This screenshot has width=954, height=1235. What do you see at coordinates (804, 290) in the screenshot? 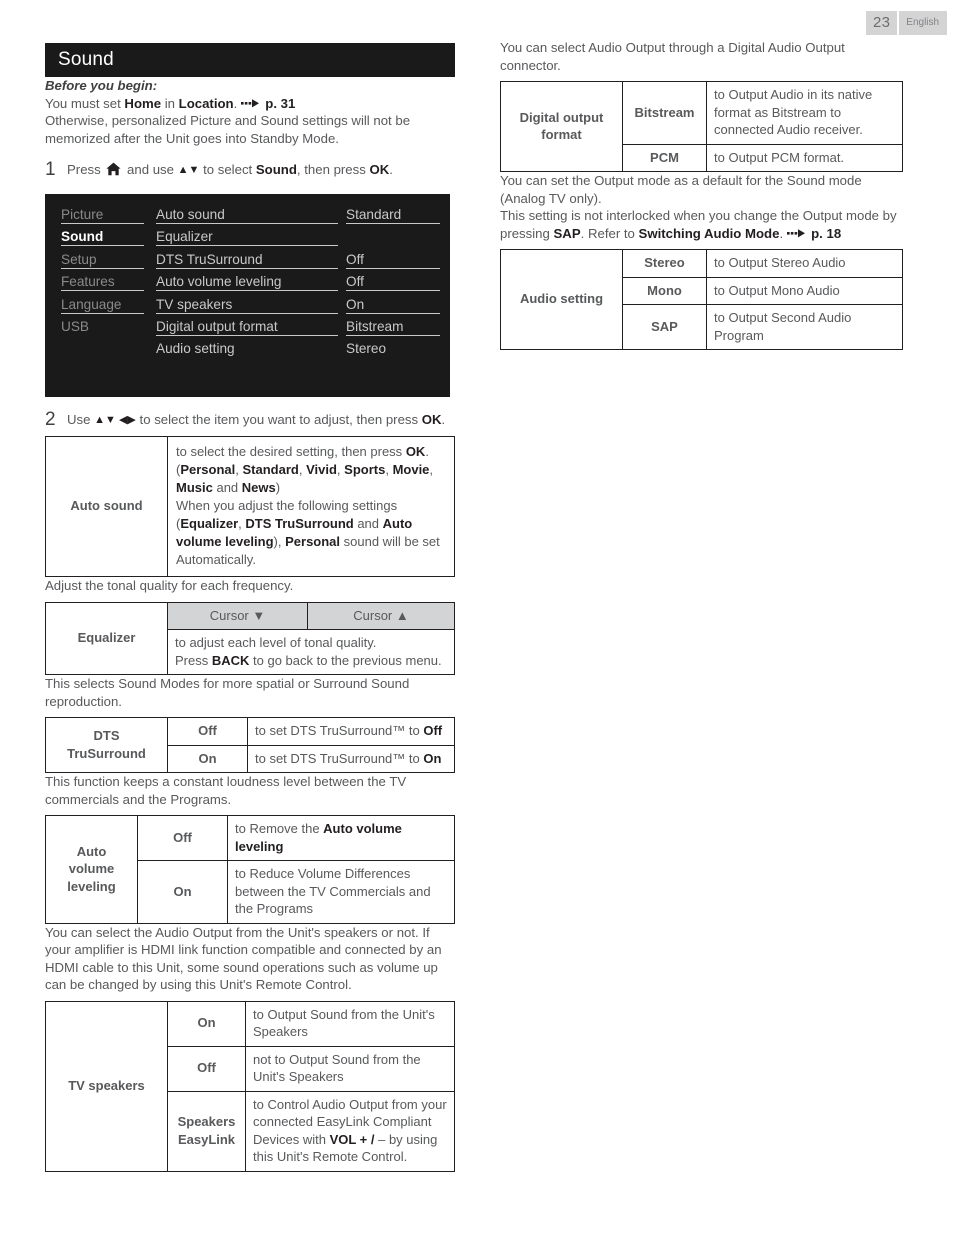
I see `table-desc-mono: to Output Mono Audio` at bounding box center [804, 290].